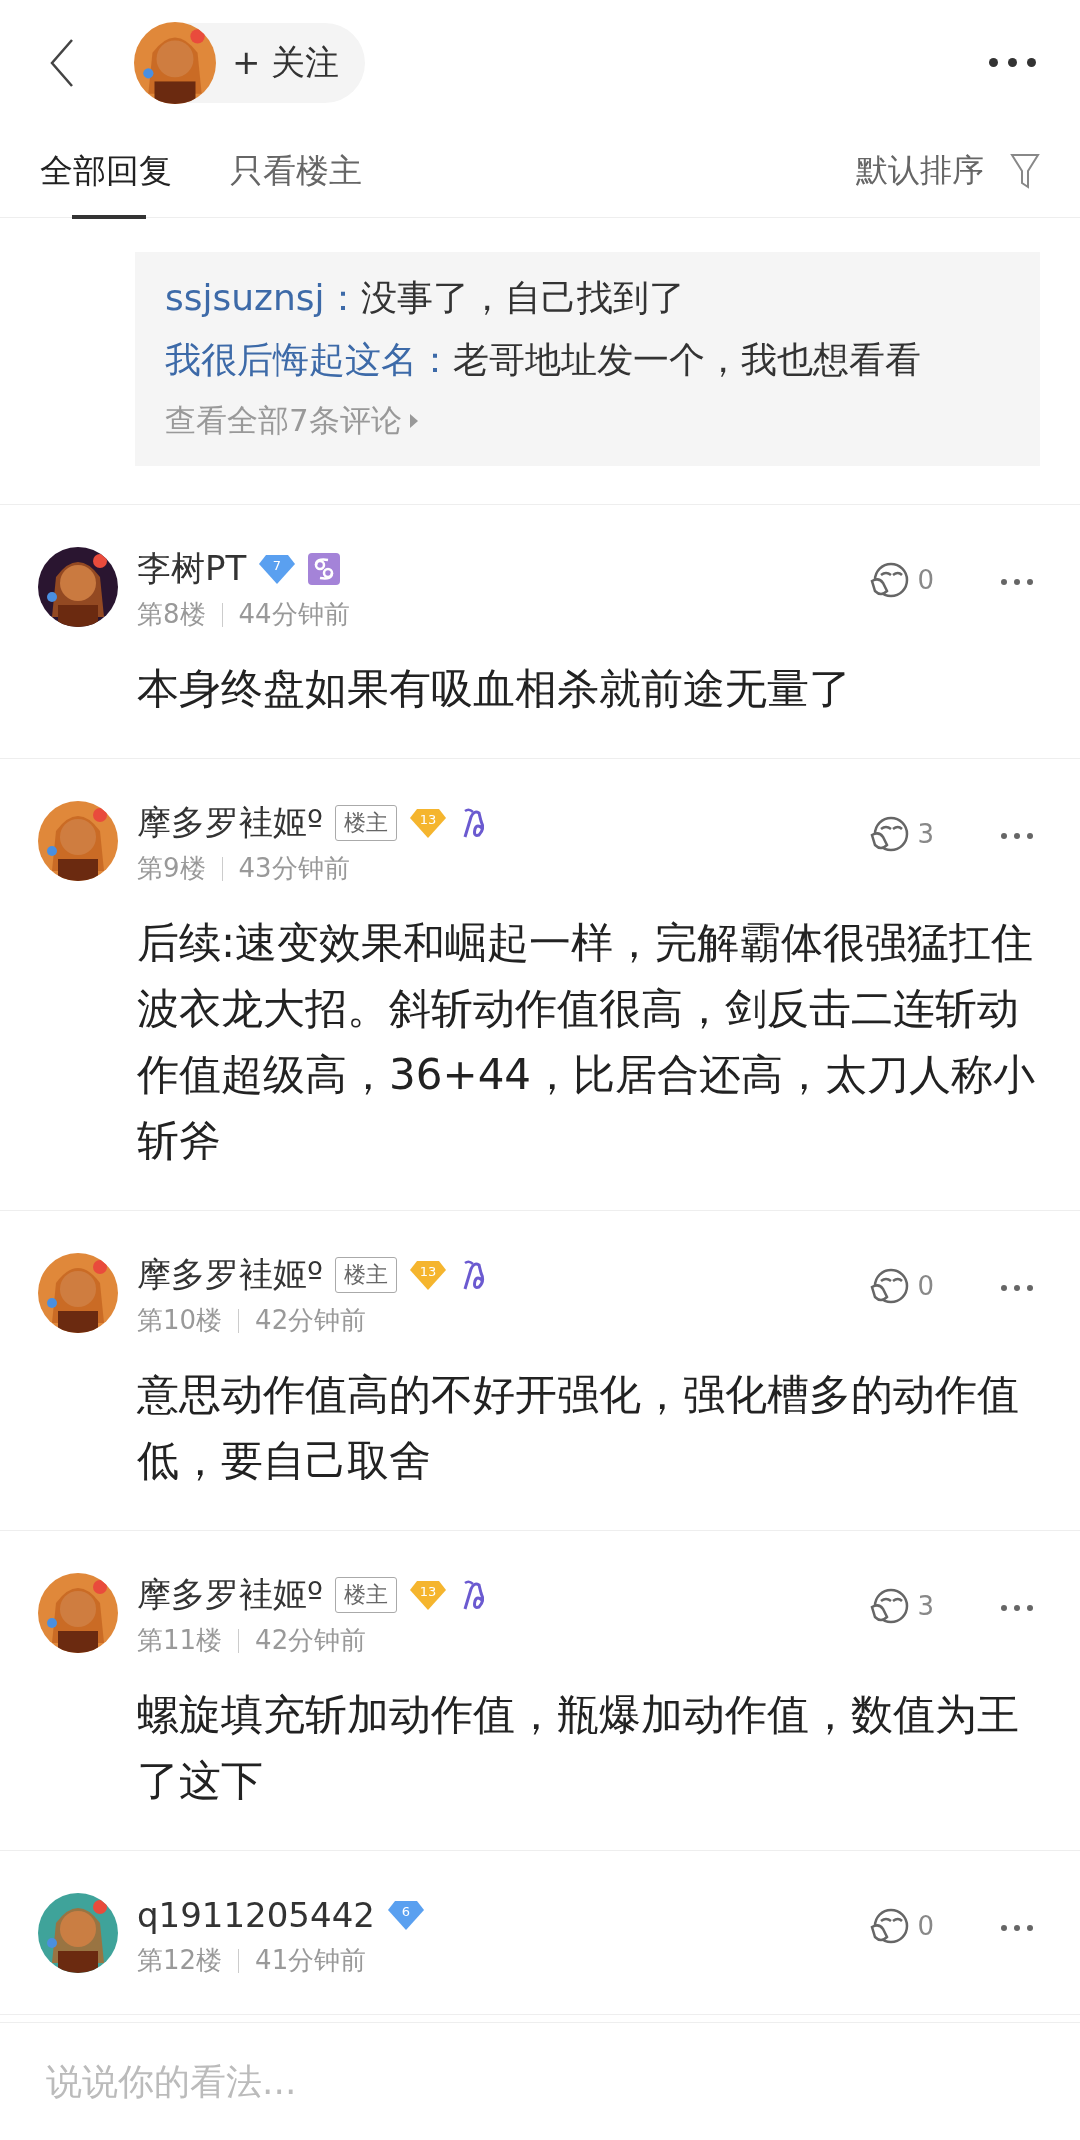  I want to click on cancer-sign-icon, so click(324, 569).